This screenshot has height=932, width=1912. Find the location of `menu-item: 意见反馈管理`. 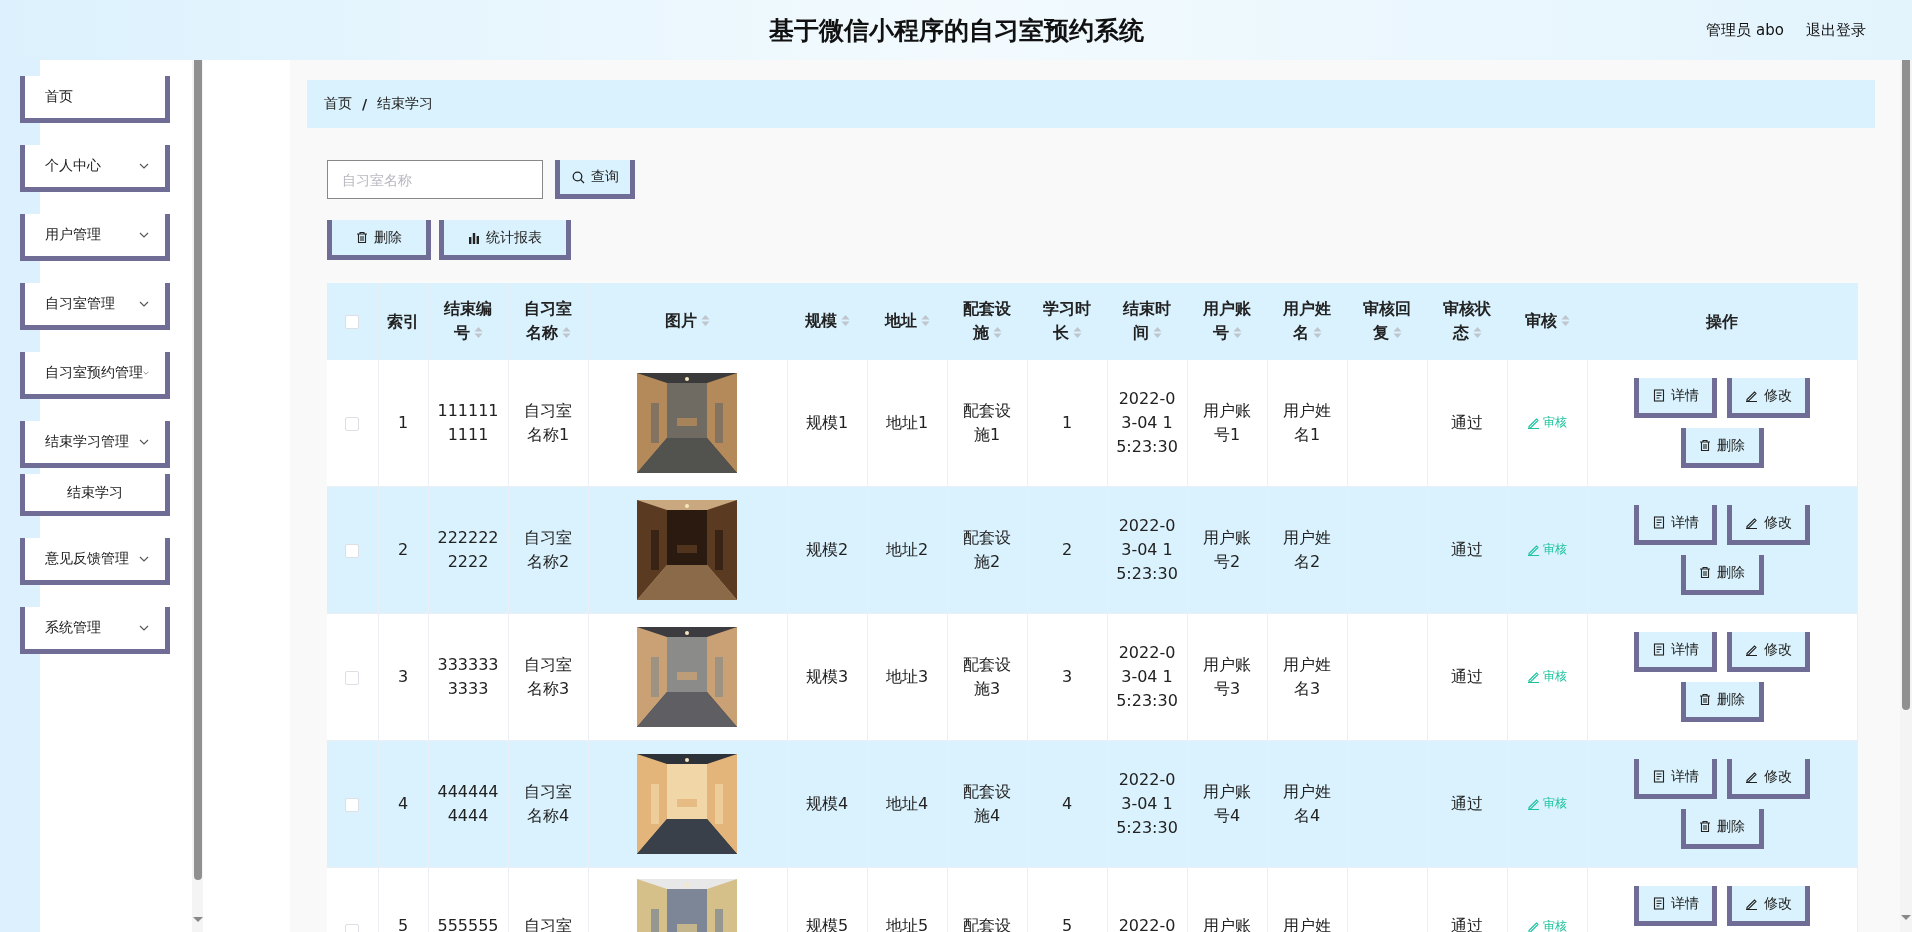

menu-item: 意见反馈管理 is located at coordinates (95, 561).